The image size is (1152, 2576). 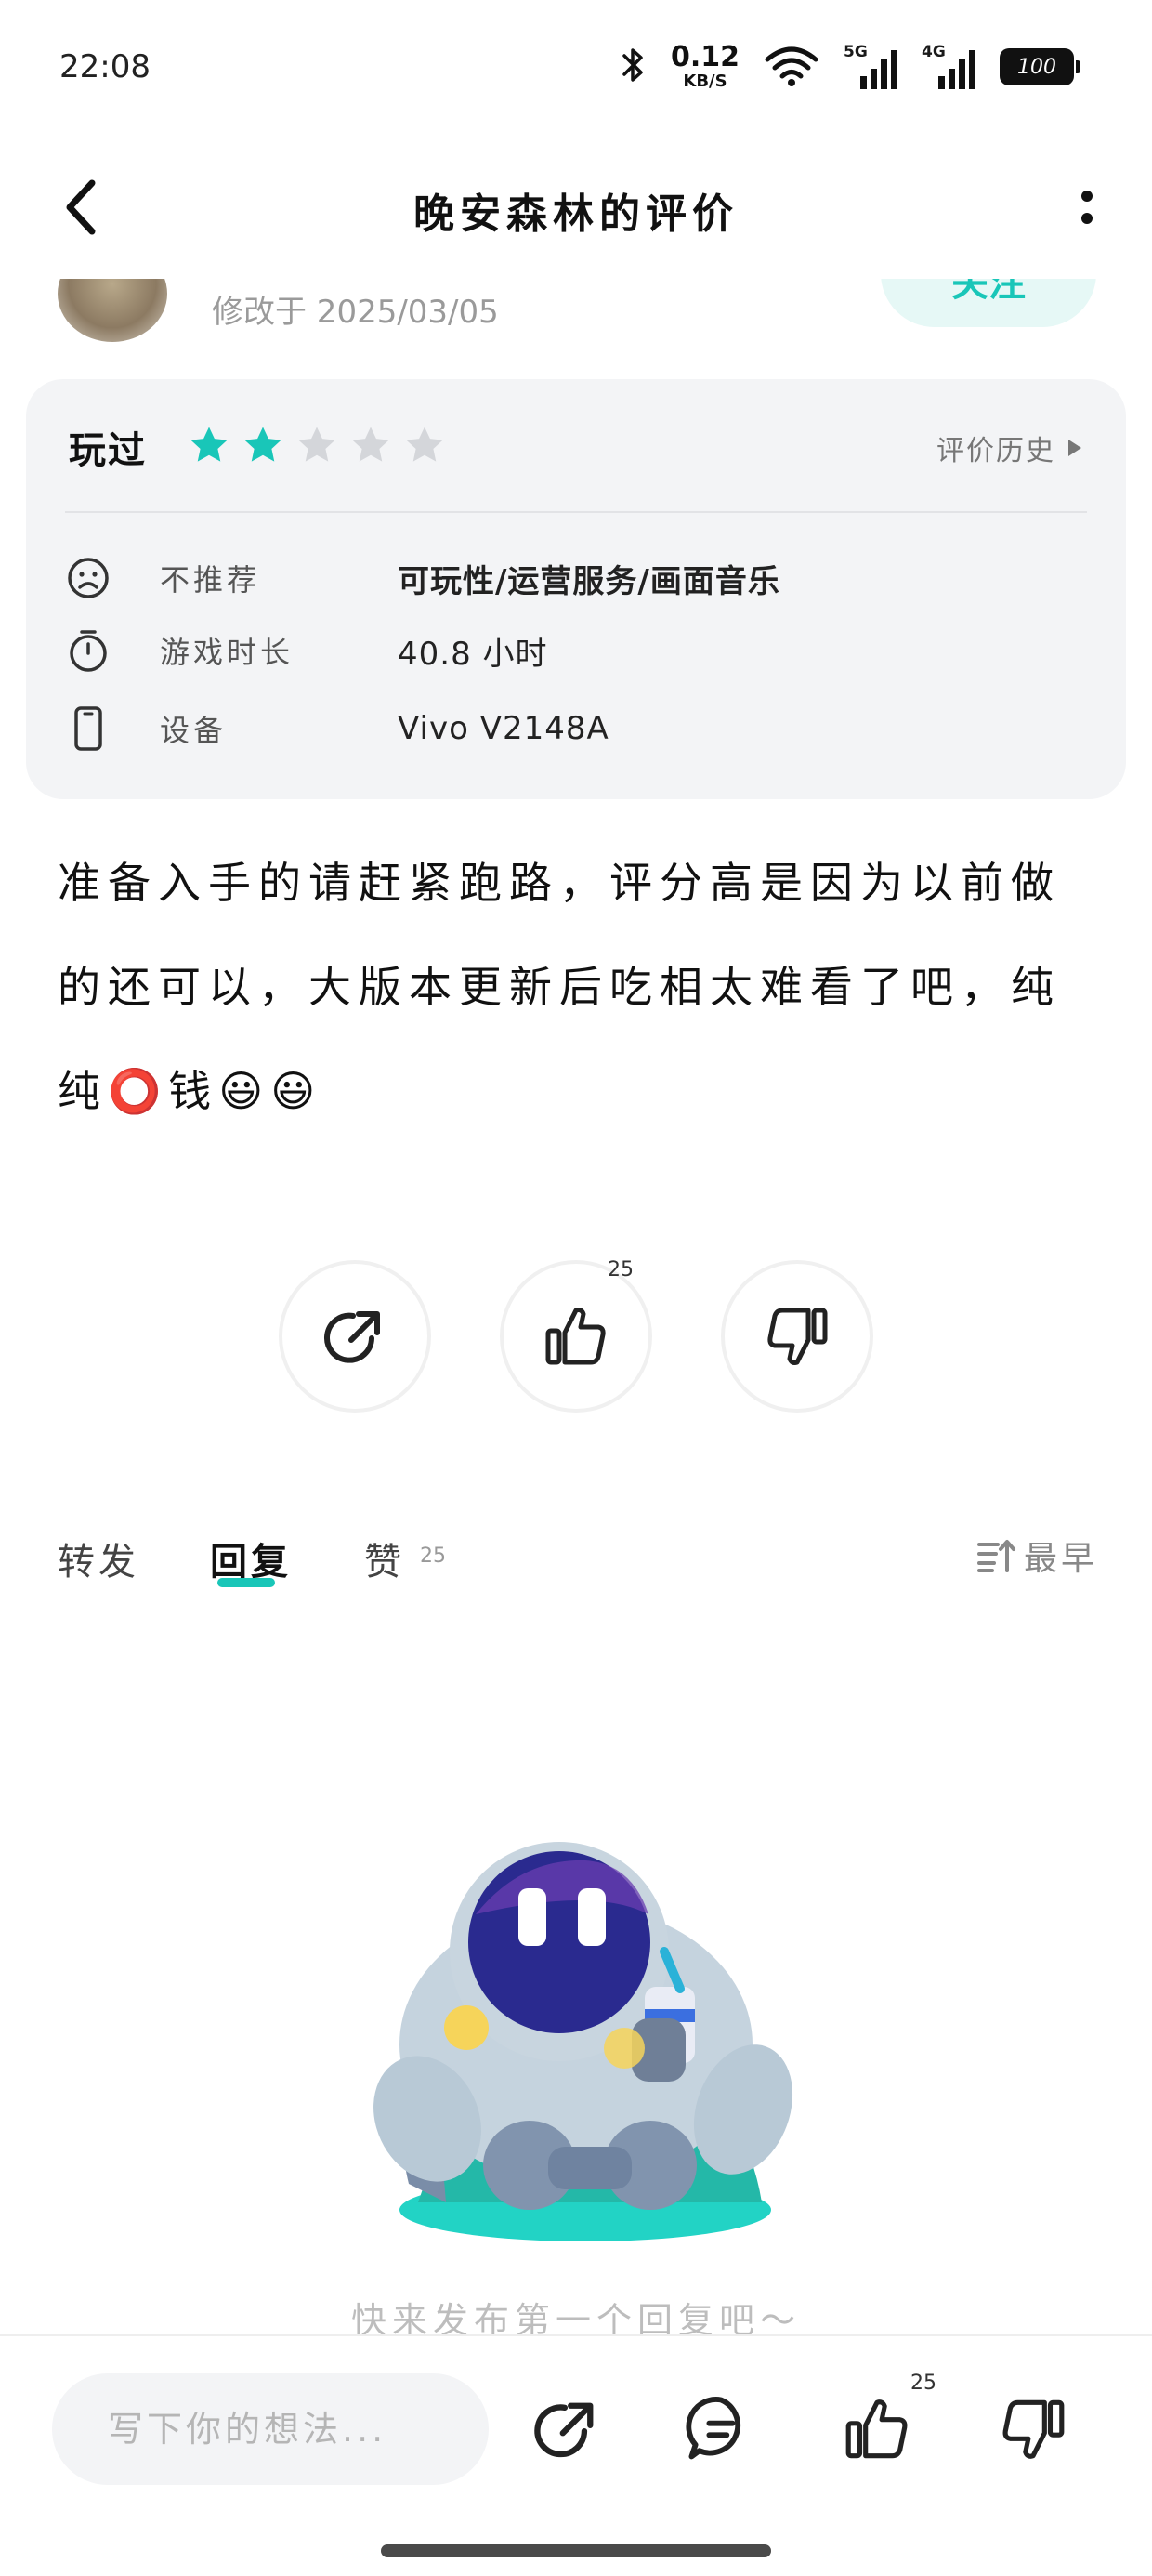 I want to click on tab-likes: 赞, so click(x=384, y=1558).